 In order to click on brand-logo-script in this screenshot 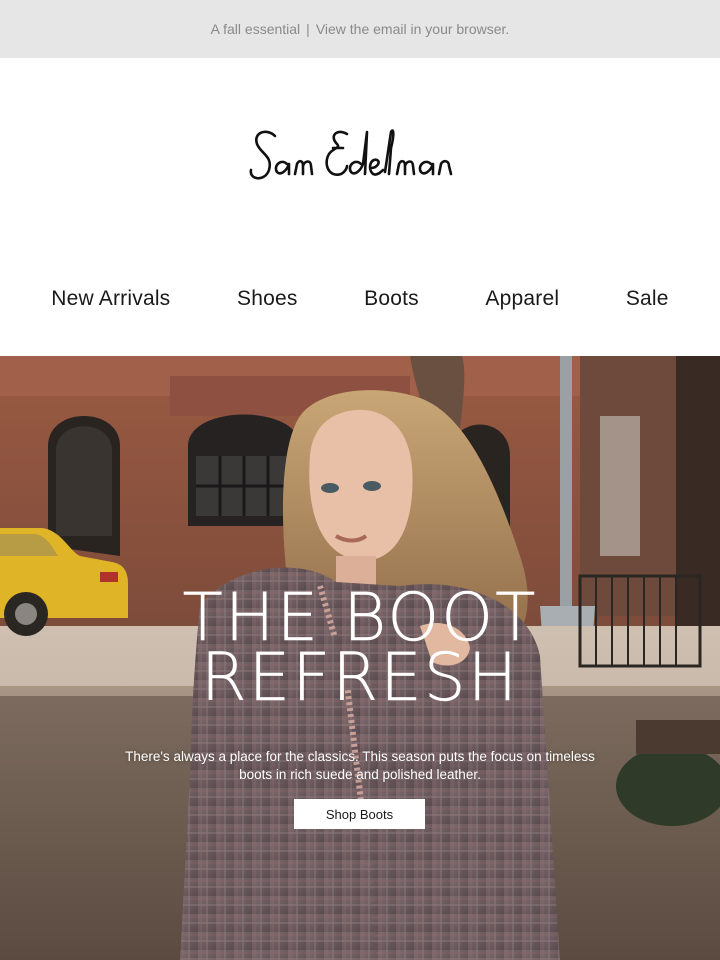, I will do `click(351, 154)`.